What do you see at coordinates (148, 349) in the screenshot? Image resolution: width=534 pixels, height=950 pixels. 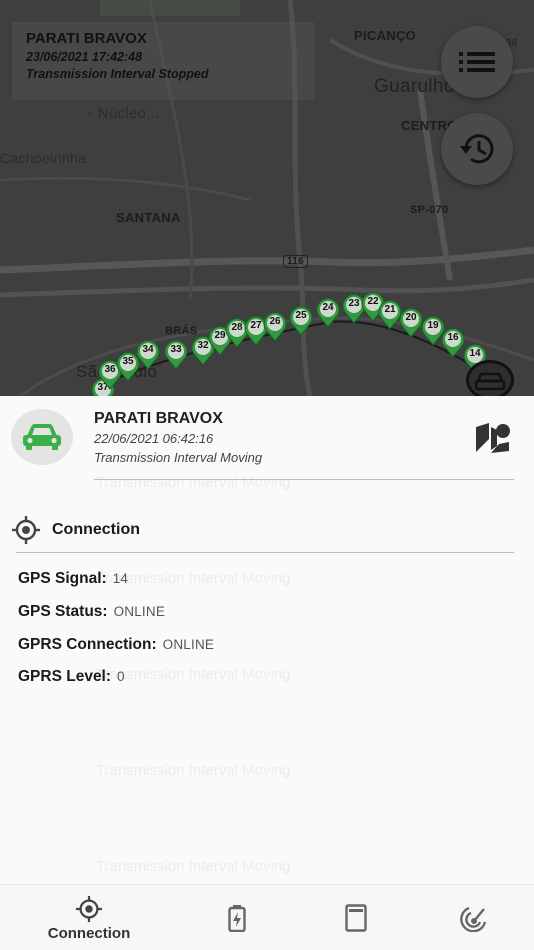 I see `route-marker-label: 34` at bounding box center [148, 349].